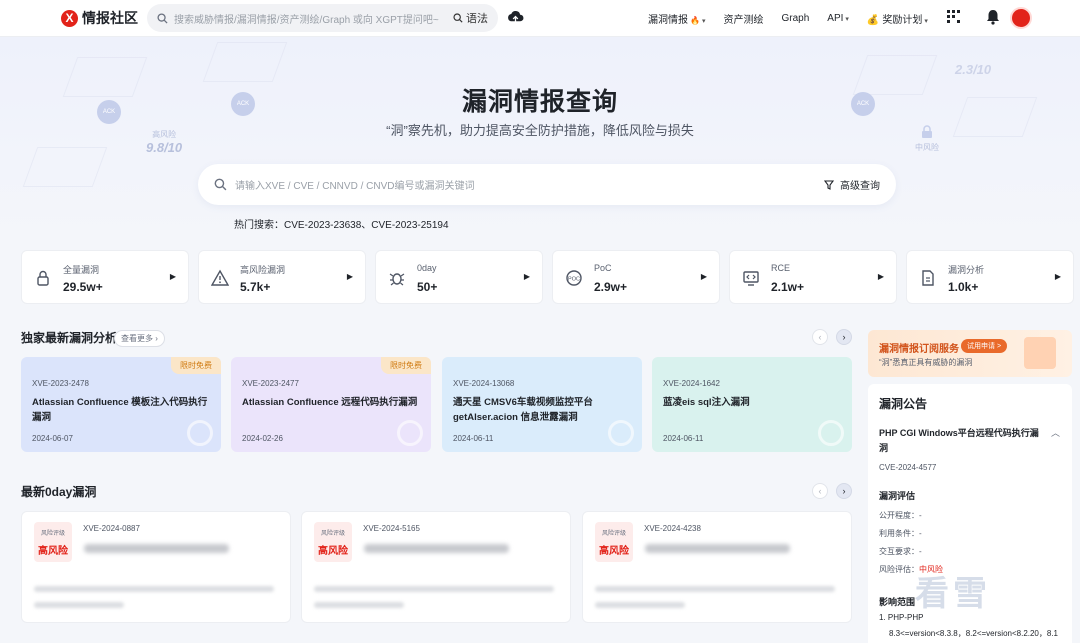  What do you see at coordinates (515, 17) in the screenshot?
I see `upload-cloud-icon` at bounding box center [515, 17].